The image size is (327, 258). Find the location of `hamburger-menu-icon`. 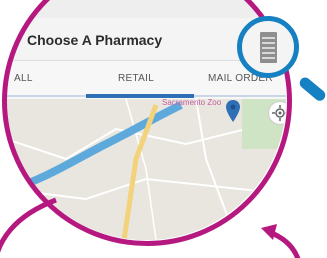

hamburger-menu-icon is located at coordinates (268, 47).